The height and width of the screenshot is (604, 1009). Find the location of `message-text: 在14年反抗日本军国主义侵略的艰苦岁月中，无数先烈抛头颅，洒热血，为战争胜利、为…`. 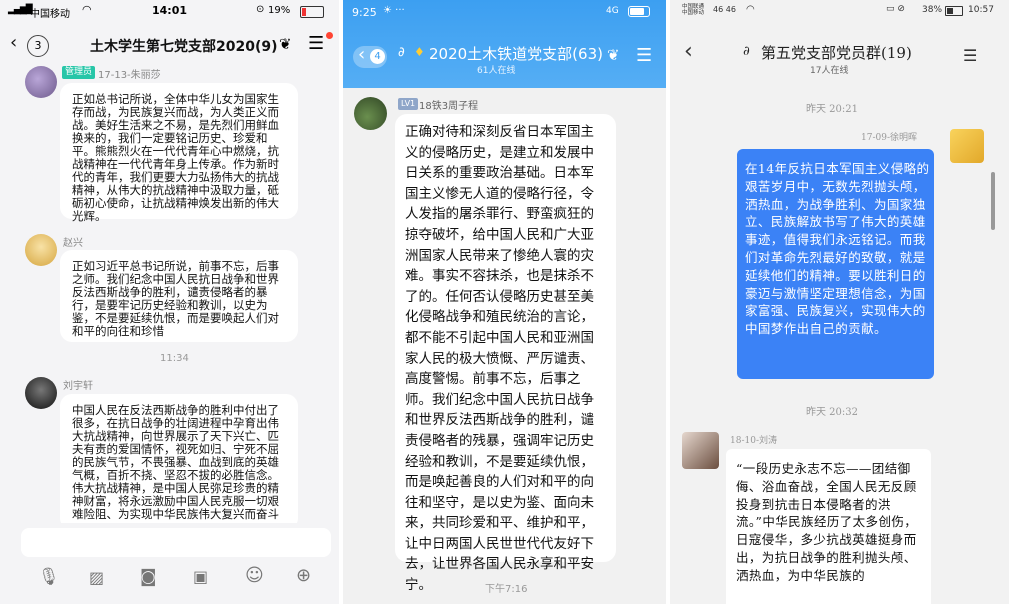

message-text: 在14年反抗日本军国主义侵略的艰苦岁月中，无数先烈抛头颅，洒热血，为战争胜利、为… is located at coordinates (837, 249).